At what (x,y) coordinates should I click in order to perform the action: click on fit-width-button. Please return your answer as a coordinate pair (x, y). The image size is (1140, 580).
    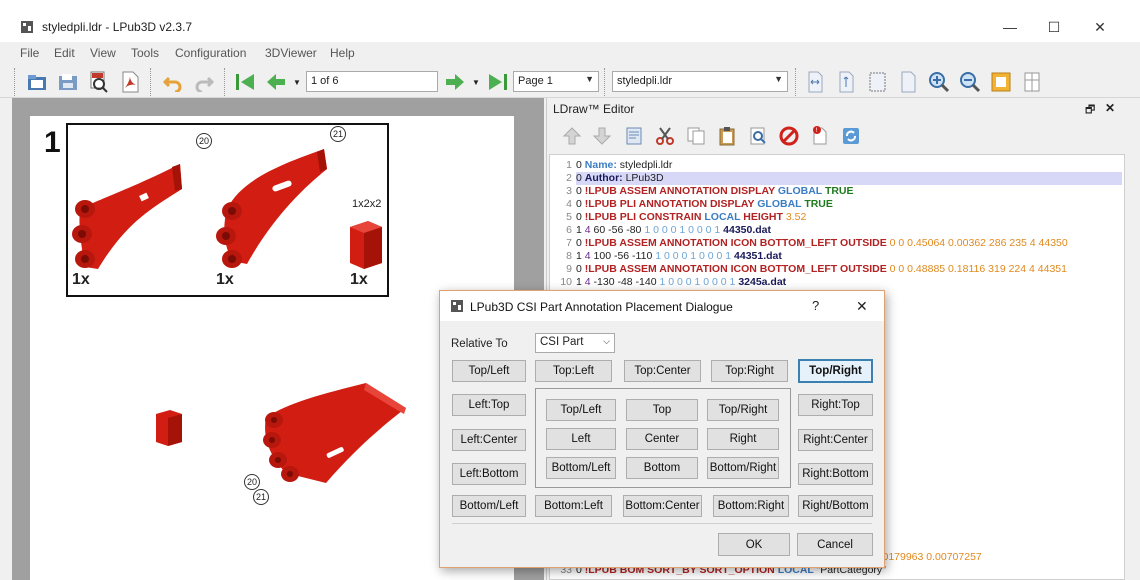
    Looking at the image, I should click on (815, 82).